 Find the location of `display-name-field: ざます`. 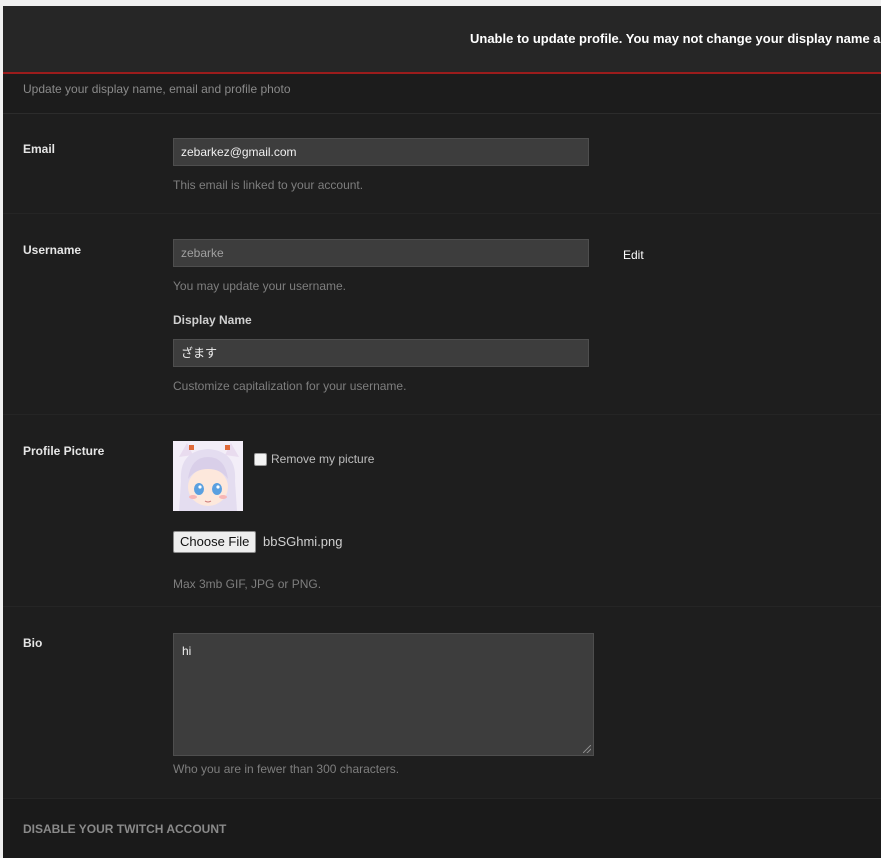

display-name-field: ざます is located at coordinates (381, 353).